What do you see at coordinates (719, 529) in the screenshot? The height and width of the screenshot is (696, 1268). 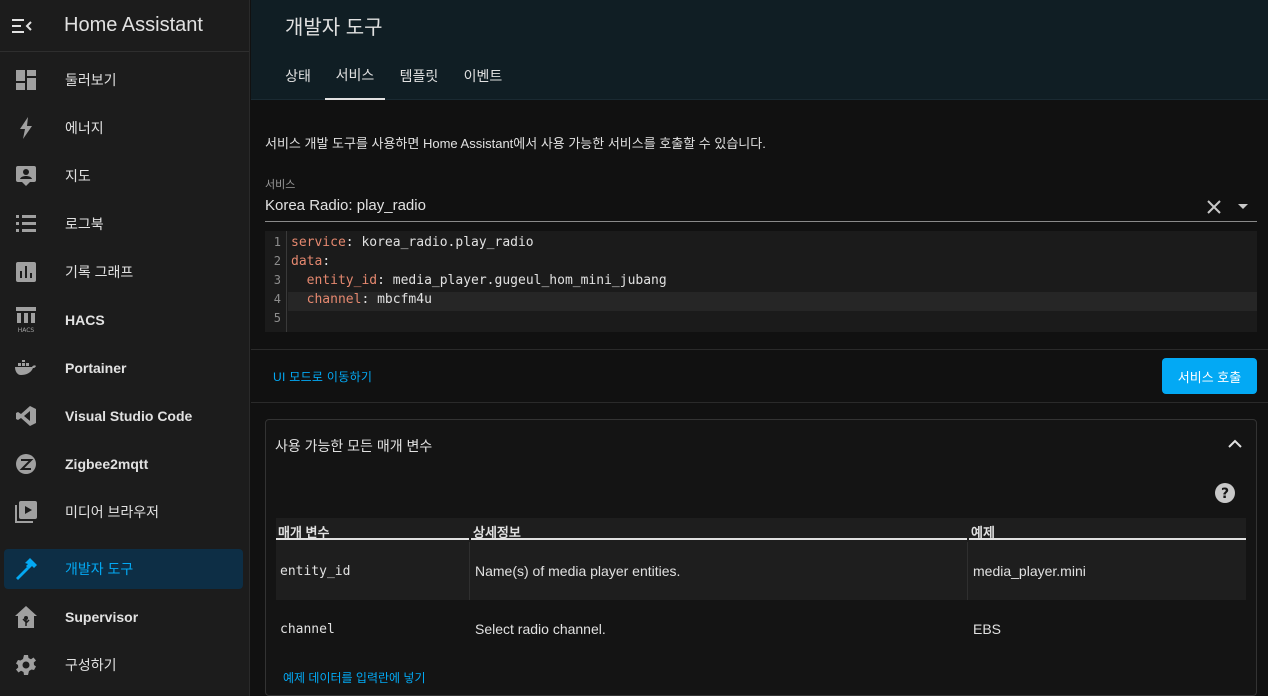 I see `column-header: 상세정보` at bounding box center [719, 529].